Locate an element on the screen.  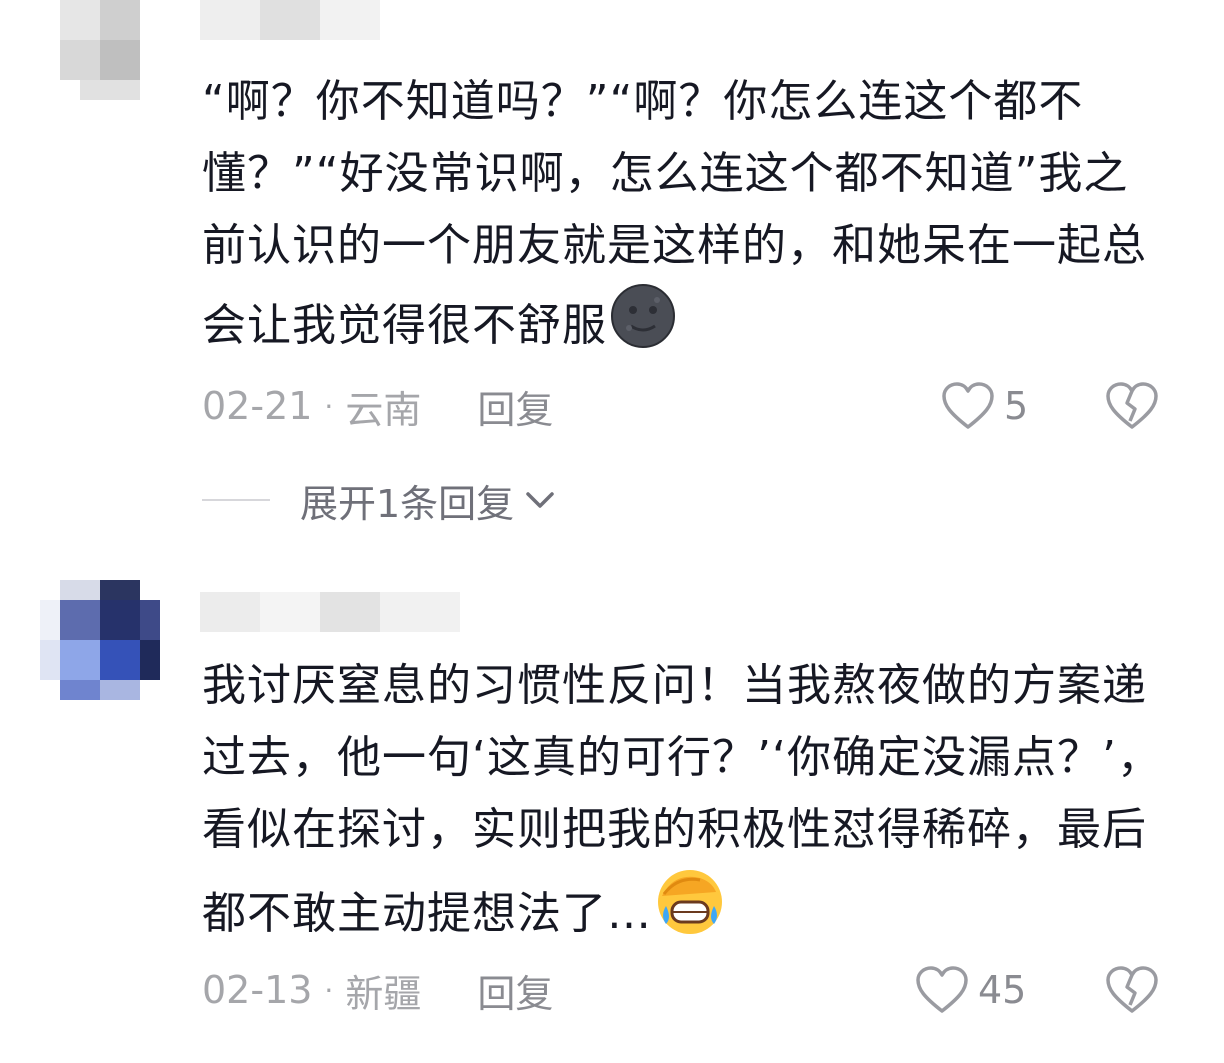
comment-meta: 02-13 · 新疆 回复 is located at coordinates (377, 990).